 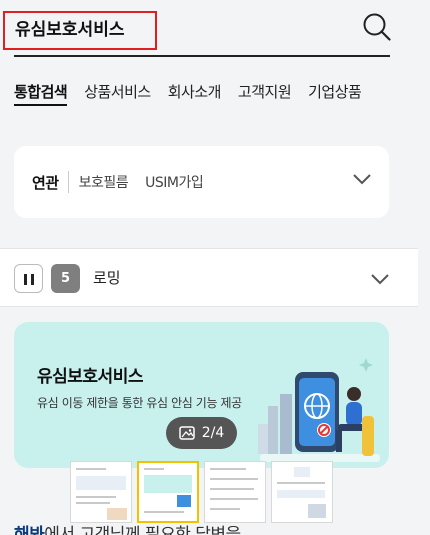 What do you see at coordinates (41, 93) in the screenshot?
I see `tab-integrated-search: 통합검색` at bounding box center [41, 93].